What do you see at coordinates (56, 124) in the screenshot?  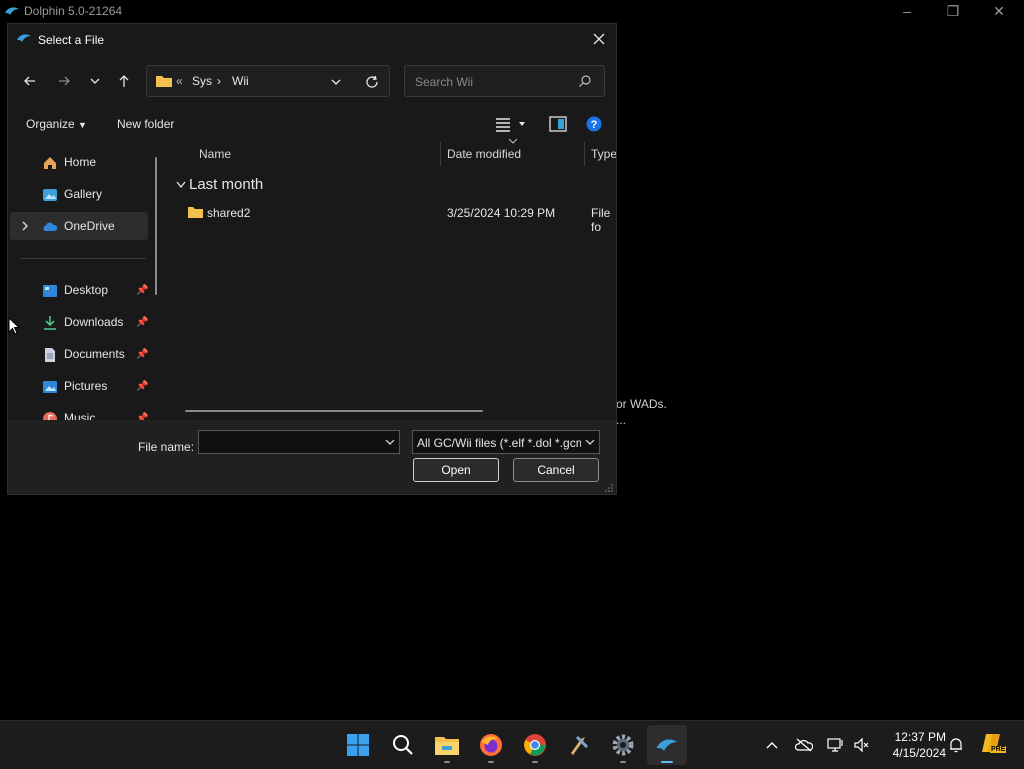 I see `organize-button: Organize ▼` at bounding box center [56, 124].